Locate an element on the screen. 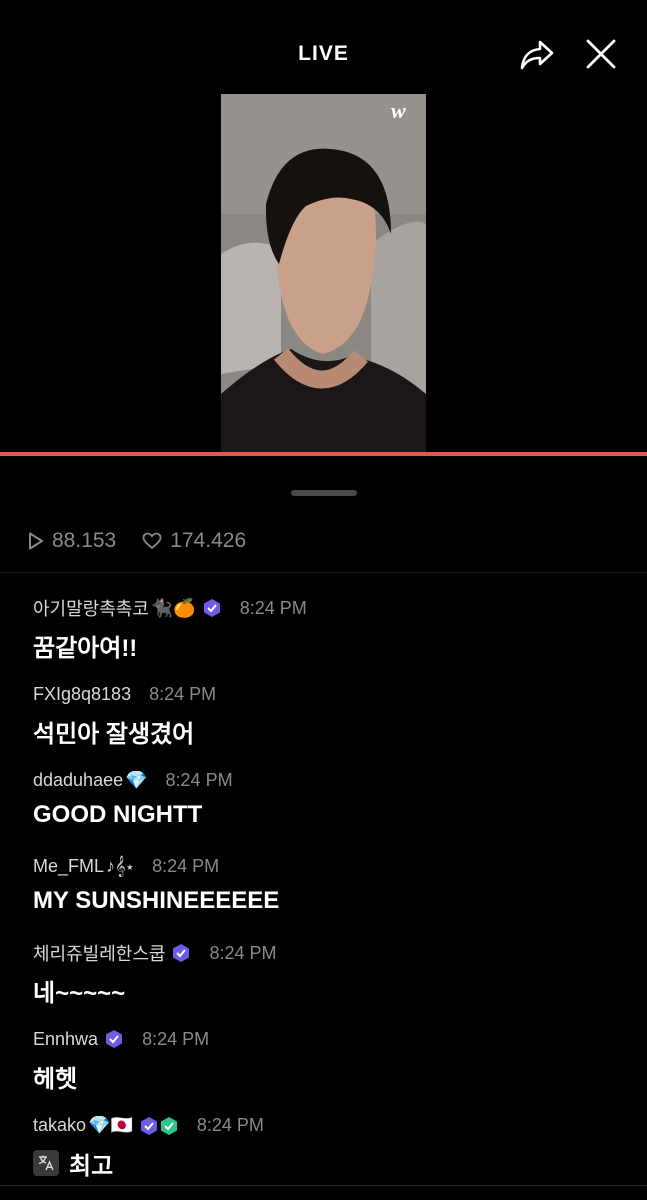 The width and height of the screenshot is (647, 1200). like-count: 174.426 is located at coordinates (194, 541).